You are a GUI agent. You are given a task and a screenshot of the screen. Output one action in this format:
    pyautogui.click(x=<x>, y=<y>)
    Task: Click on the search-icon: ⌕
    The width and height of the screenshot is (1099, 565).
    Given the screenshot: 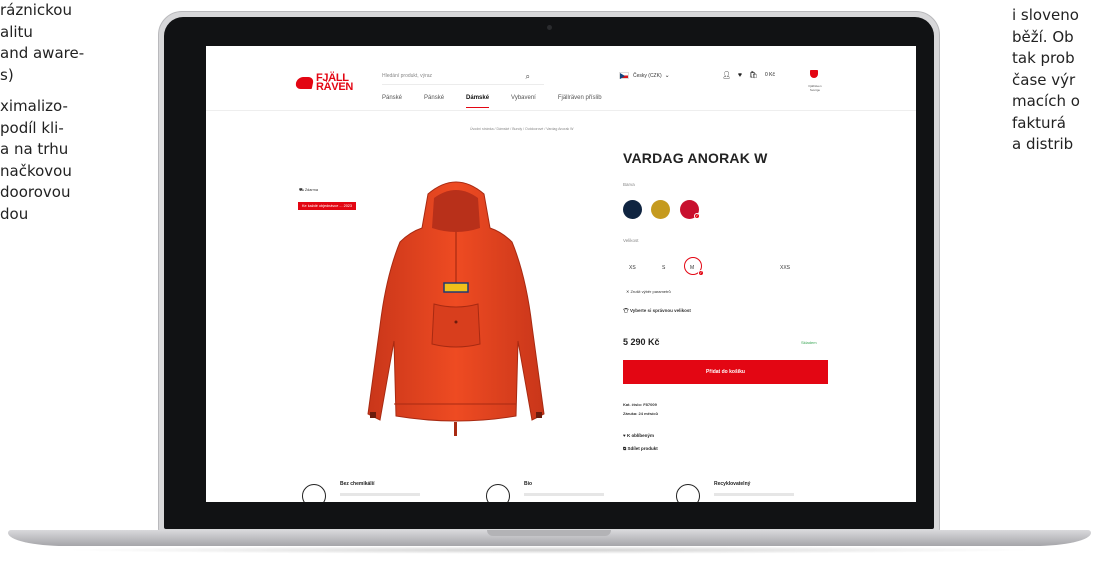 What is the action you would take?
    pyautogui.click(x=528, y=77)
    